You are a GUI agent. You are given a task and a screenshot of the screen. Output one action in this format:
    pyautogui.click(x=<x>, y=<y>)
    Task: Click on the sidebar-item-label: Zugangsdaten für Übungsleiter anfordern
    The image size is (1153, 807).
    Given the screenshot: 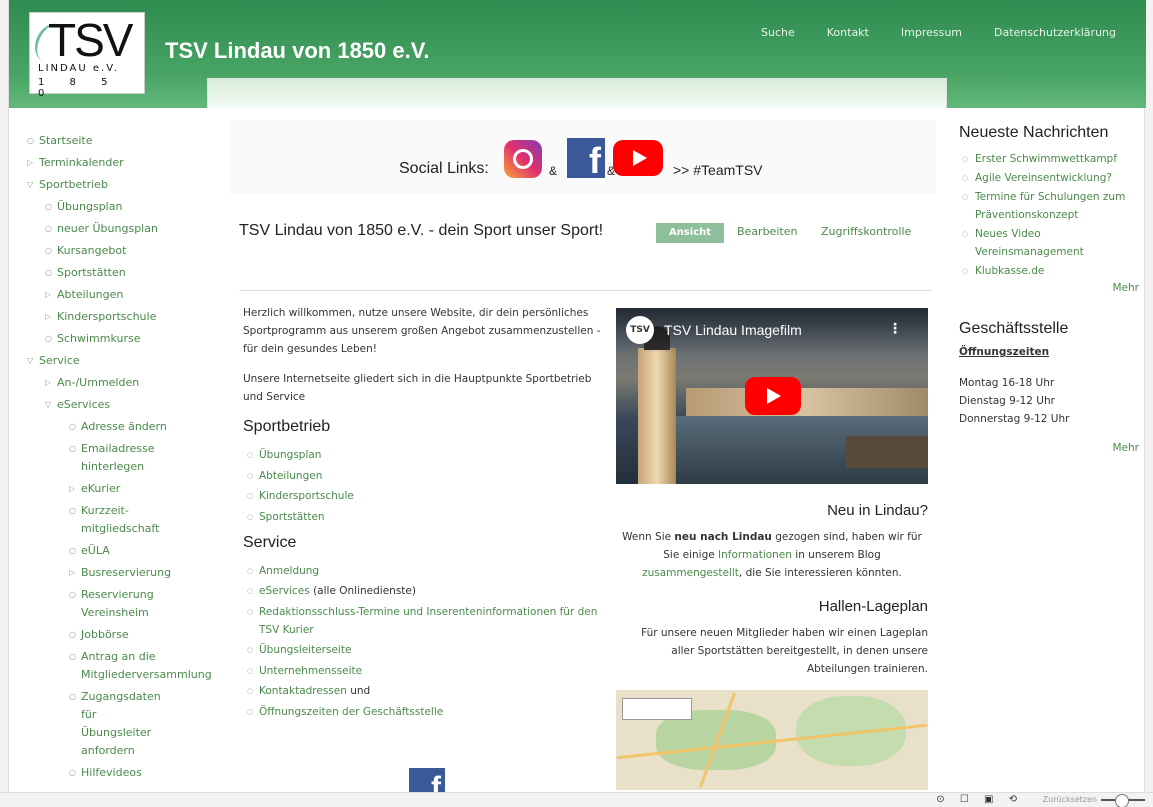 What is the action you would take?
    pyautogui.click(x=121, y=723)
    